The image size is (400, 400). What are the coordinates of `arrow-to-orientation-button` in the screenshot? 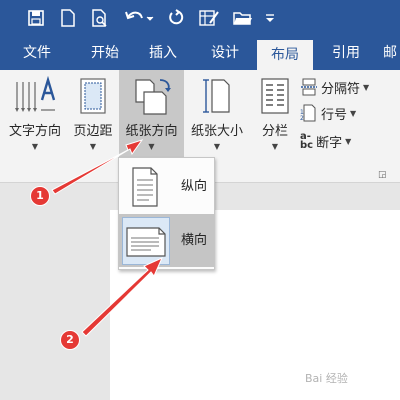 It's located at (97, 167).